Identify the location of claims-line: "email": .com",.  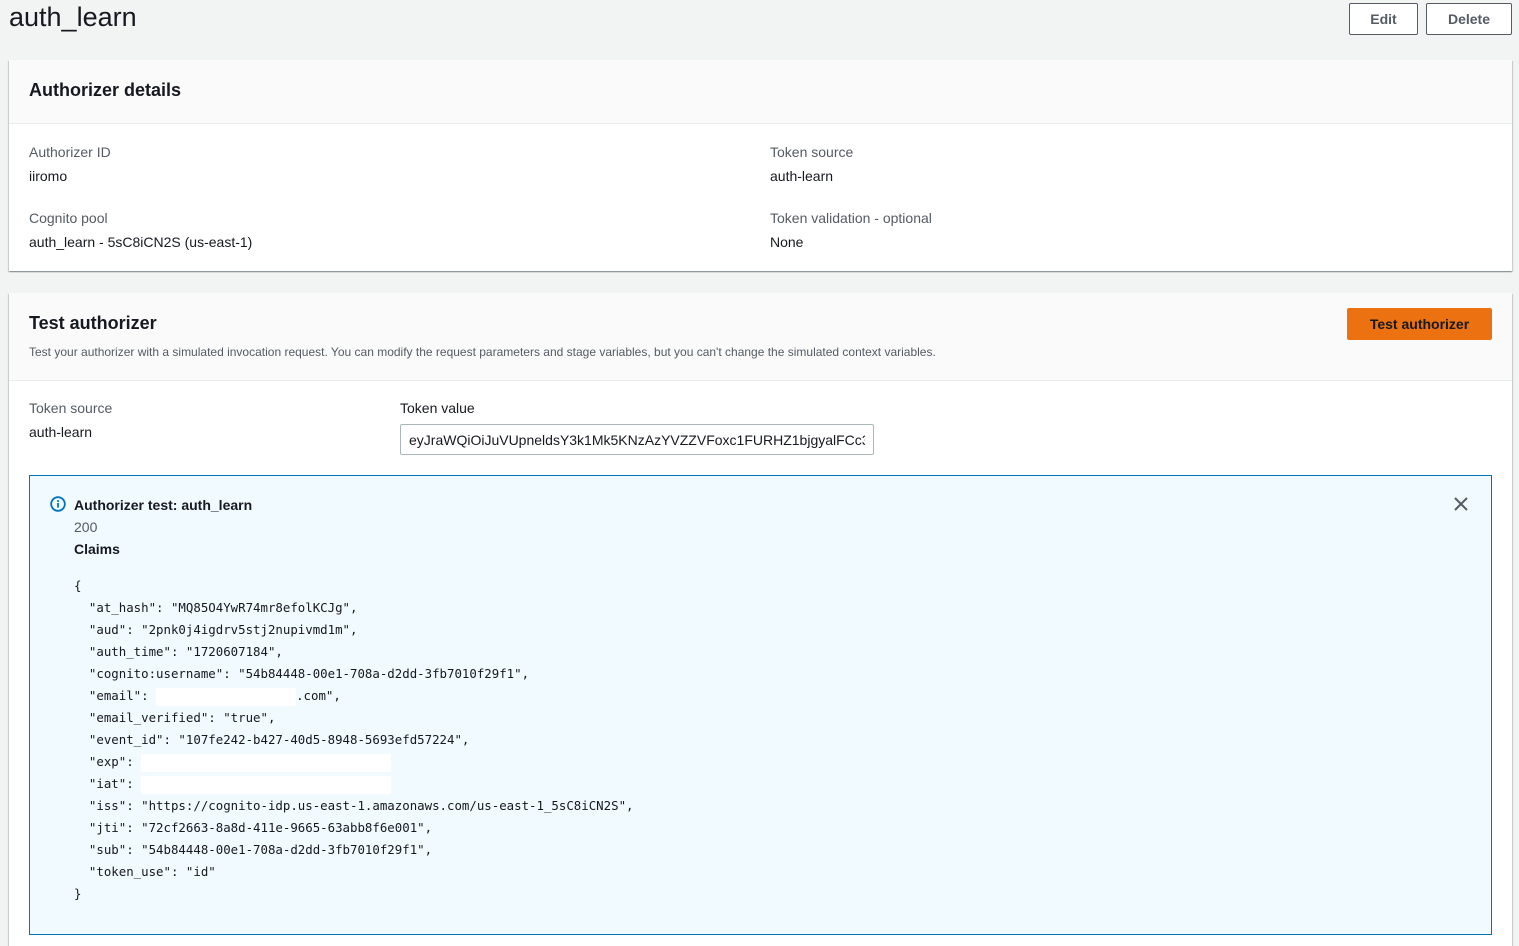
(354, 696).